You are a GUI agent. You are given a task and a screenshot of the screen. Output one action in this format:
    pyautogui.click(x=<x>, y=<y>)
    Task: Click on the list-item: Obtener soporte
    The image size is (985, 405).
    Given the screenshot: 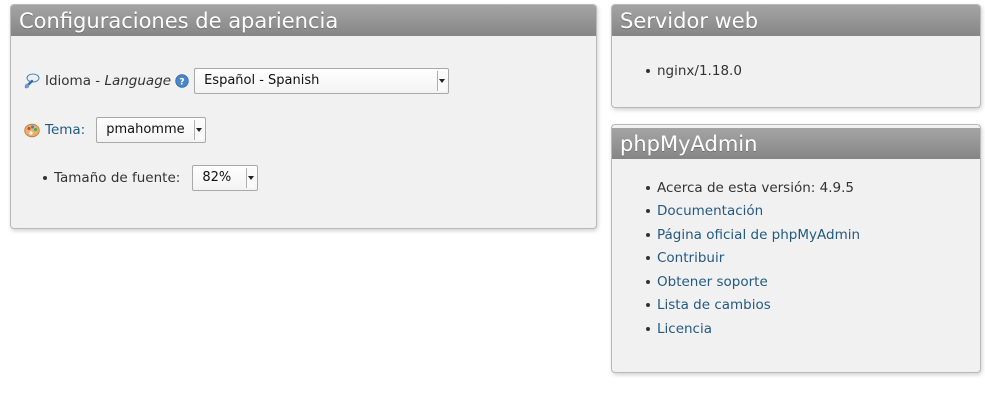 What is the action you would take?
    pyautogui.click(x=753, y=282)
    